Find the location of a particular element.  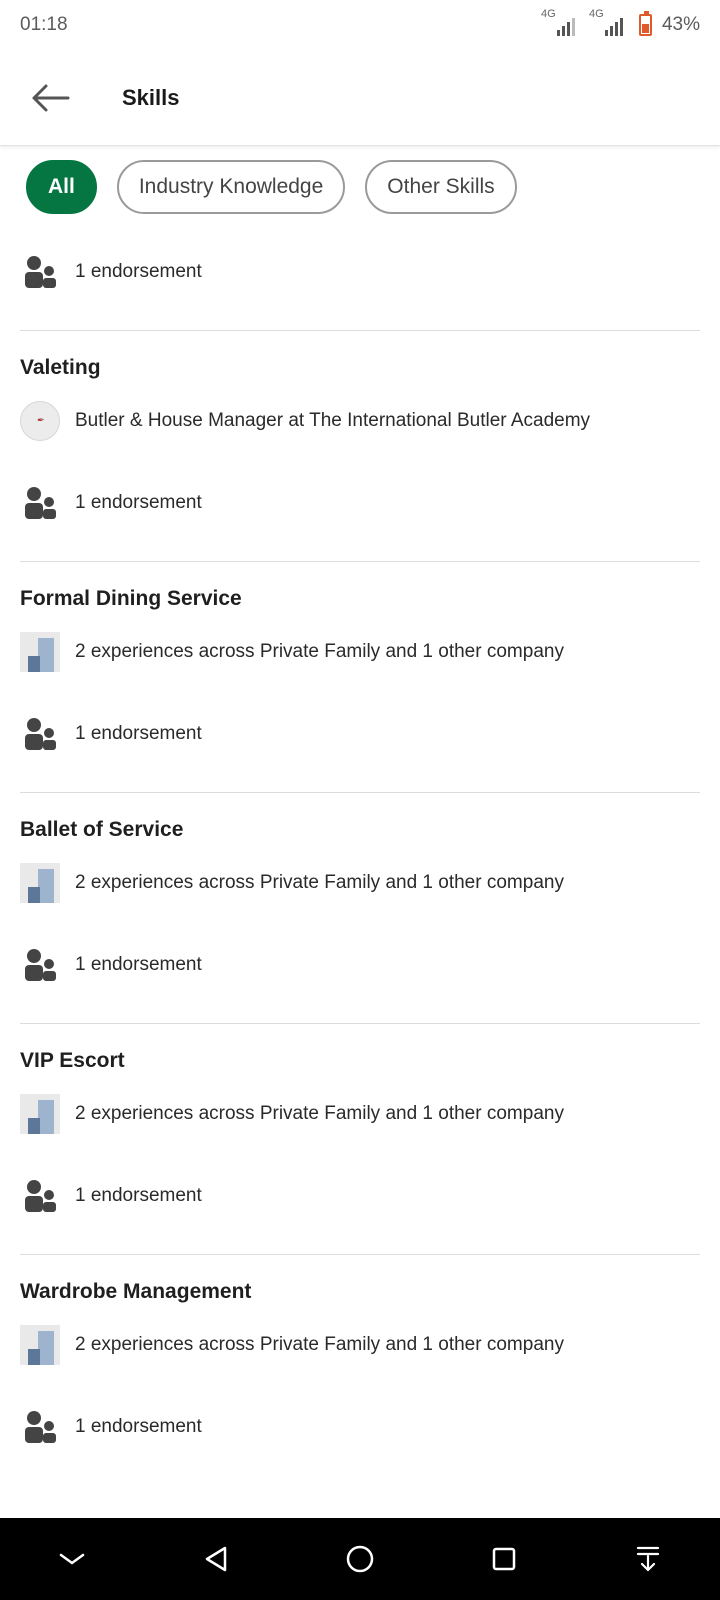

filter-chip-industry-knowledge: Industry Knowledge is located at coordinates (231, 187).